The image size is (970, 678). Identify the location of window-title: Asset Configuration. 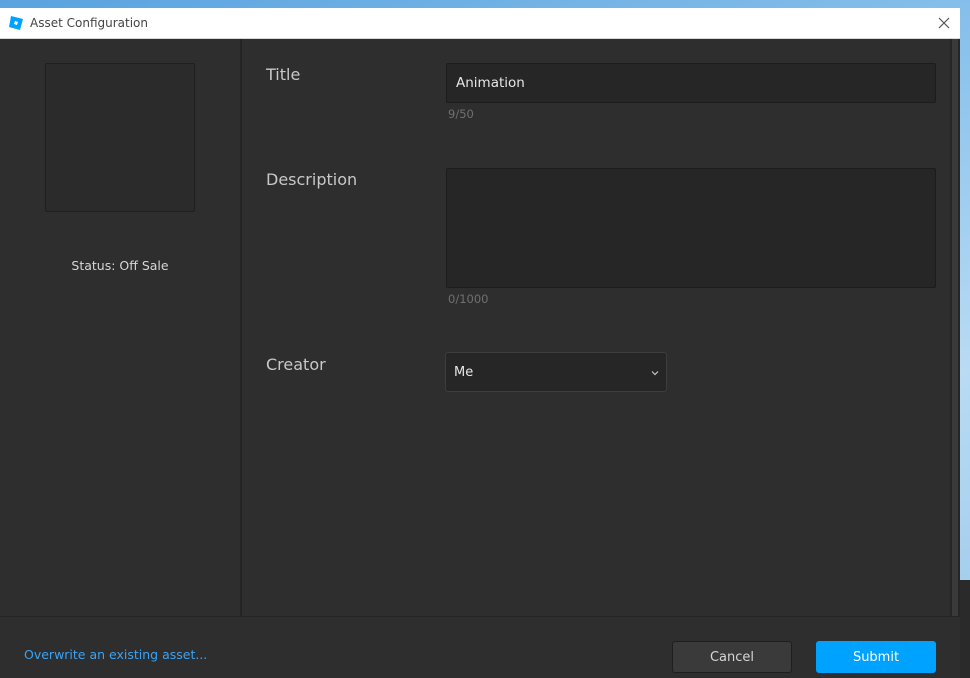
(89, 23).